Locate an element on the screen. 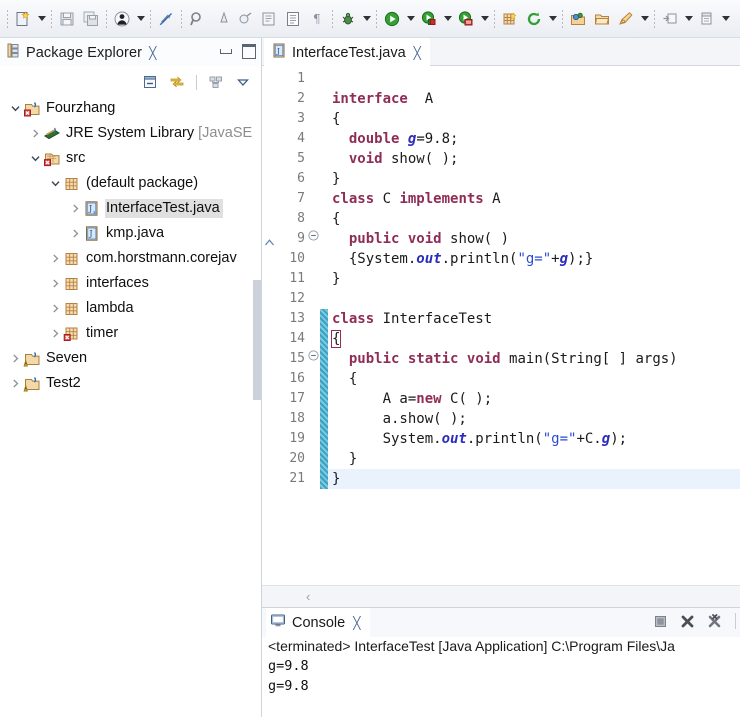 The height and width of the screenshot is (717, 740). maximize-icon is located at coordinates (248, 51).